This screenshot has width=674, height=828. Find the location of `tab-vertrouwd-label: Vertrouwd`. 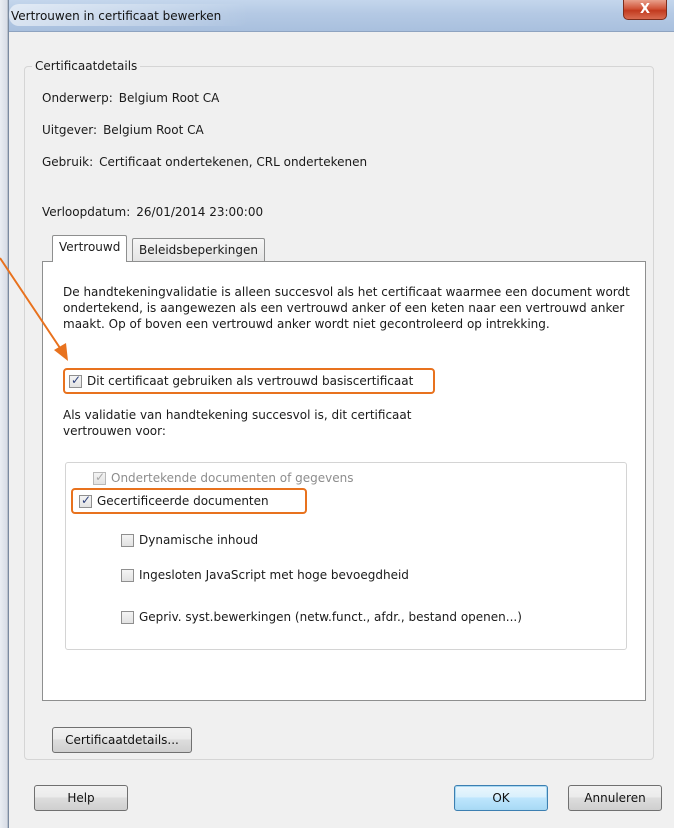

tab-vertrouwd-label: Vertrouwd is located at coordinates (90, 247).